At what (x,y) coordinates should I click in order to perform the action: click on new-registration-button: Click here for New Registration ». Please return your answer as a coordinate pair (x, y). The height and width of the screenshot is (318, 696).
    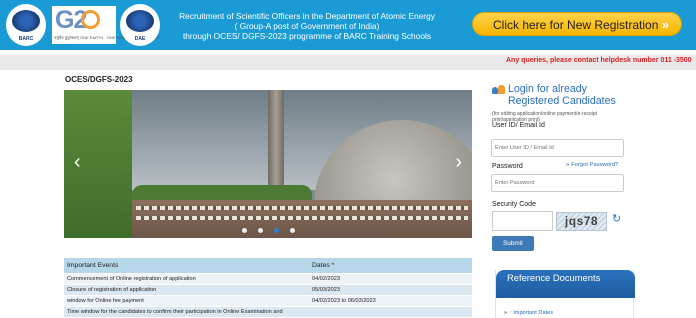
    Looking at the image, I should click on (577, 24).